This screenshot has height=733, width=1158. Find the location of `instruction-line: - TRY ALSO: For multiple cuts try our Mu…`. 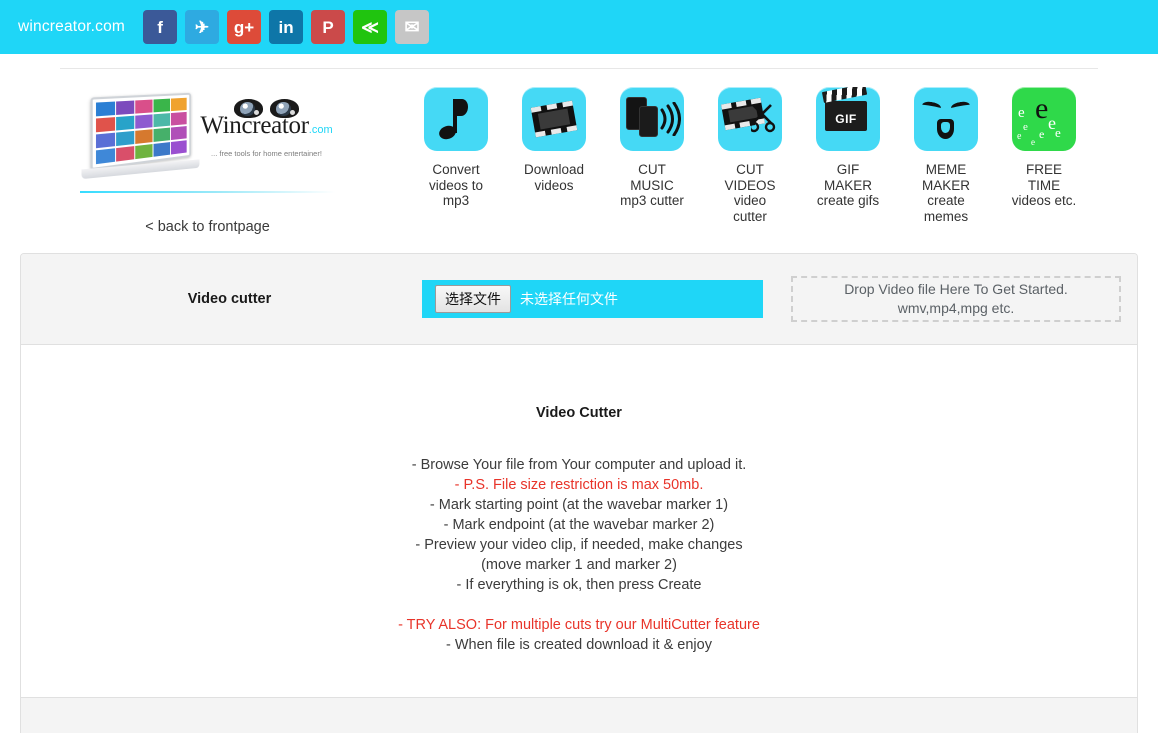

instruction-line: - TRY ALSO: For multiple cuts try our Mu… is located at coordinates (579, 625).